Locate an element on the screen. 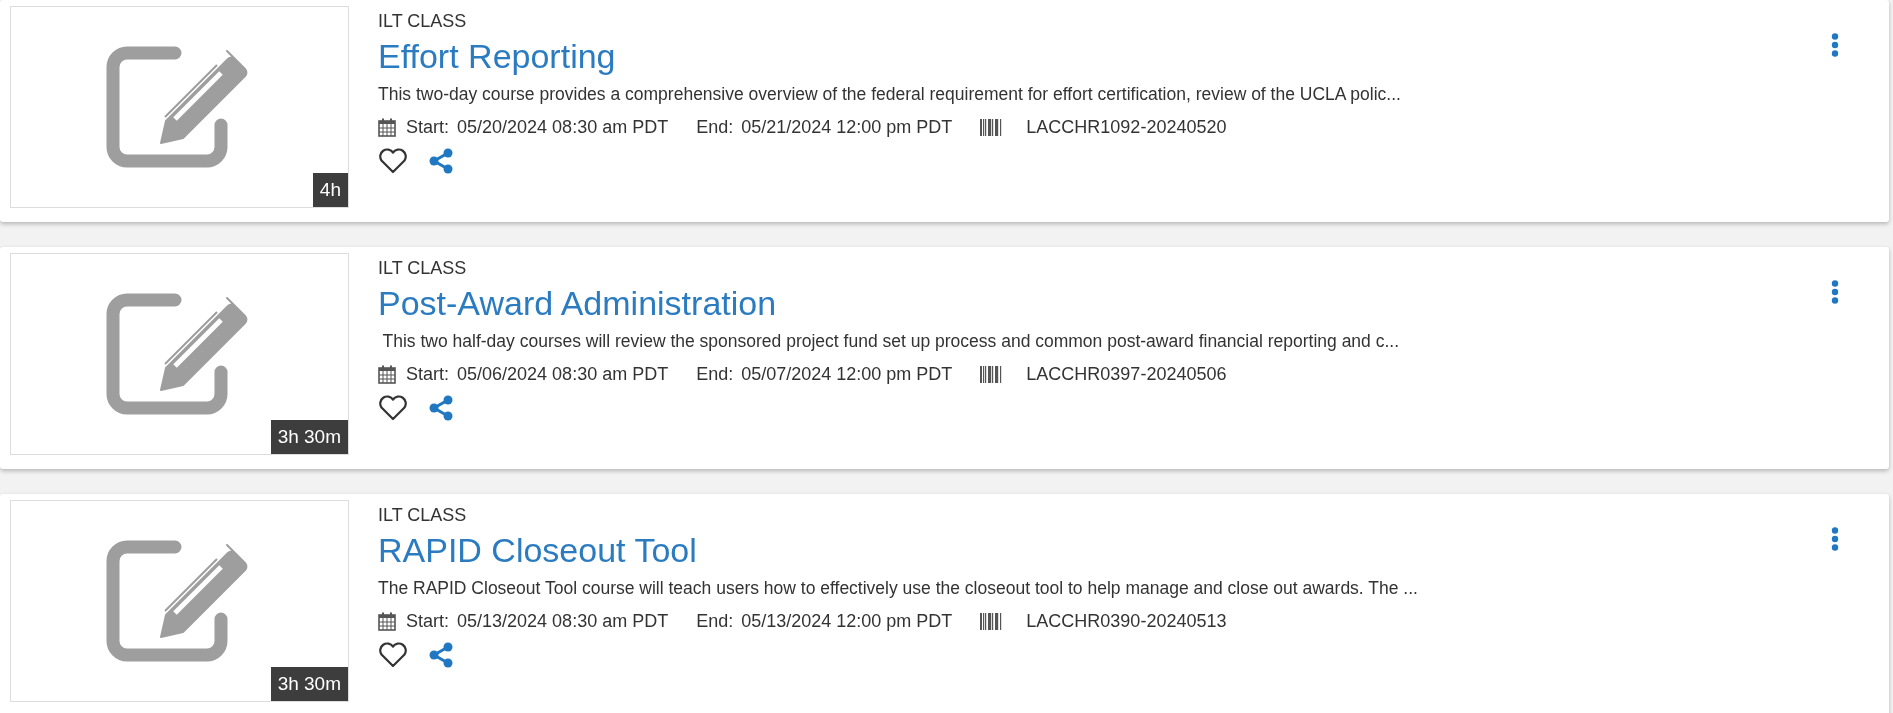 The image size is (1893, 713). start-date: 05/20/2024 08:30 am PDT is located at coordinates (563, 127).